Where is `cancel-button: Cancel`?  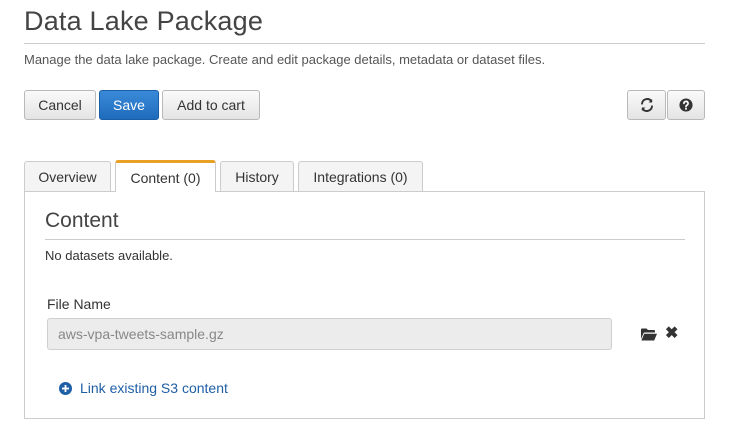
cancel-button: Cancel is located at coordinates (60, 105).